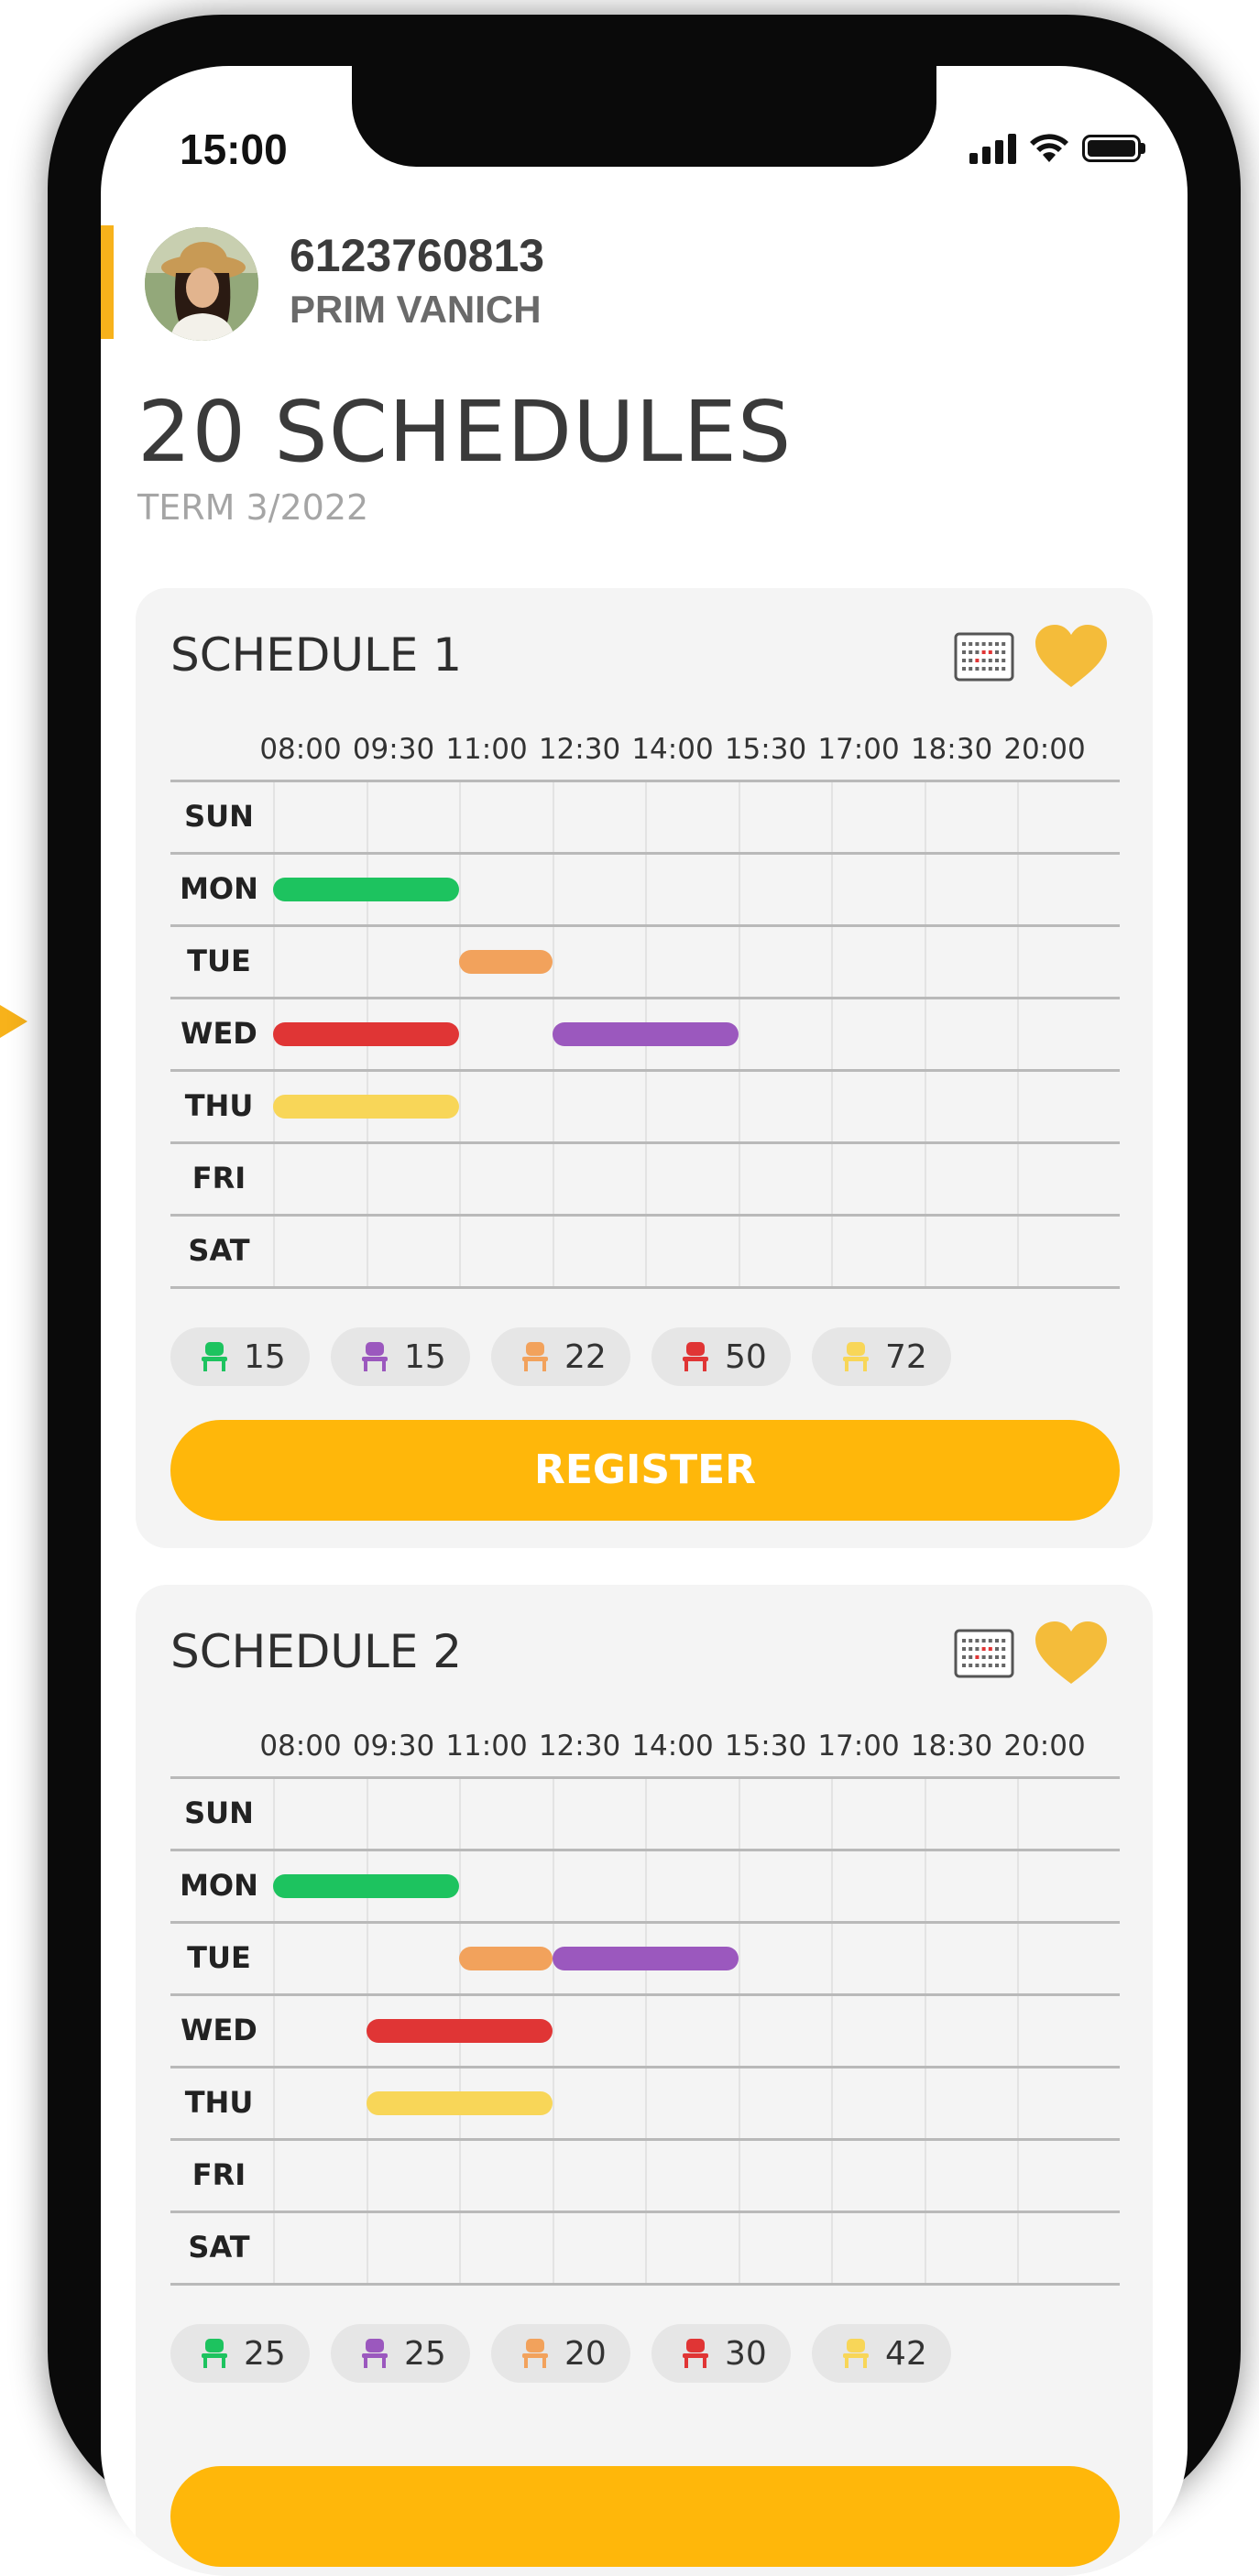 This screenshot has width=1259, height=2576. Describe the element at coordinates (219, 2248) in the screenshot. I see `day-label: SAT` at that location.